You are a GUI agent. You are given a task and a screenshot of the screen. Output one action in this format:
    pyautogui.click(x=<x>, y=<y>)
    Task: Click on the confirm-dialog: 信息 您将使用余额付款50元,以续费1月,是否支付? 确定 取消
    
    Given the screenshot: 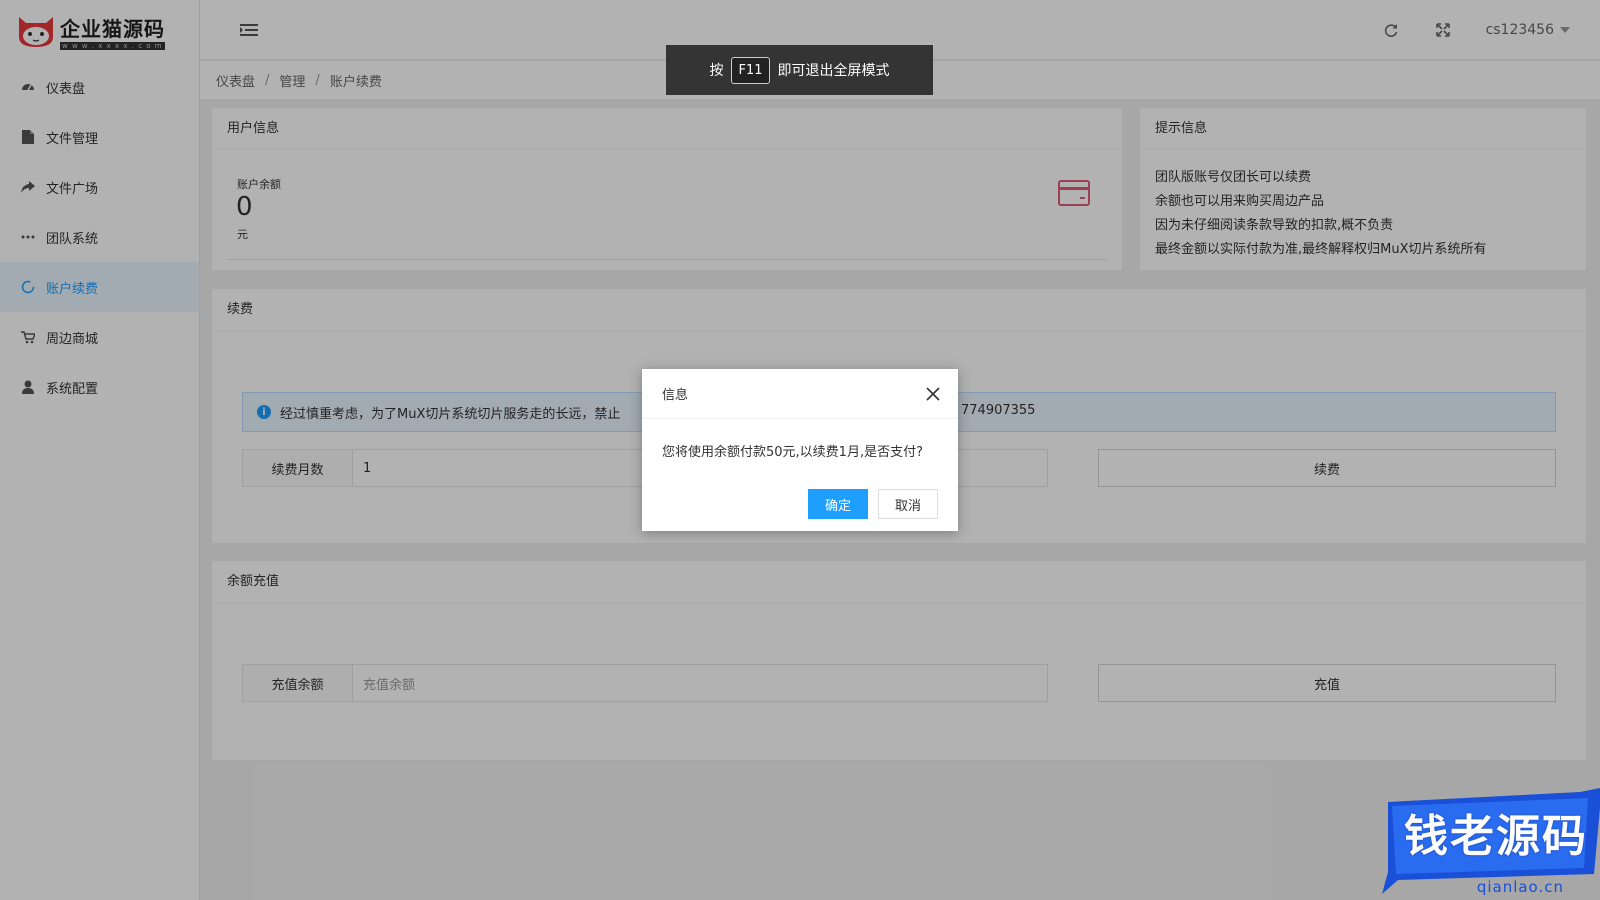 What is the action you would take?
    pyautogui.click(x=800, y=450)
    